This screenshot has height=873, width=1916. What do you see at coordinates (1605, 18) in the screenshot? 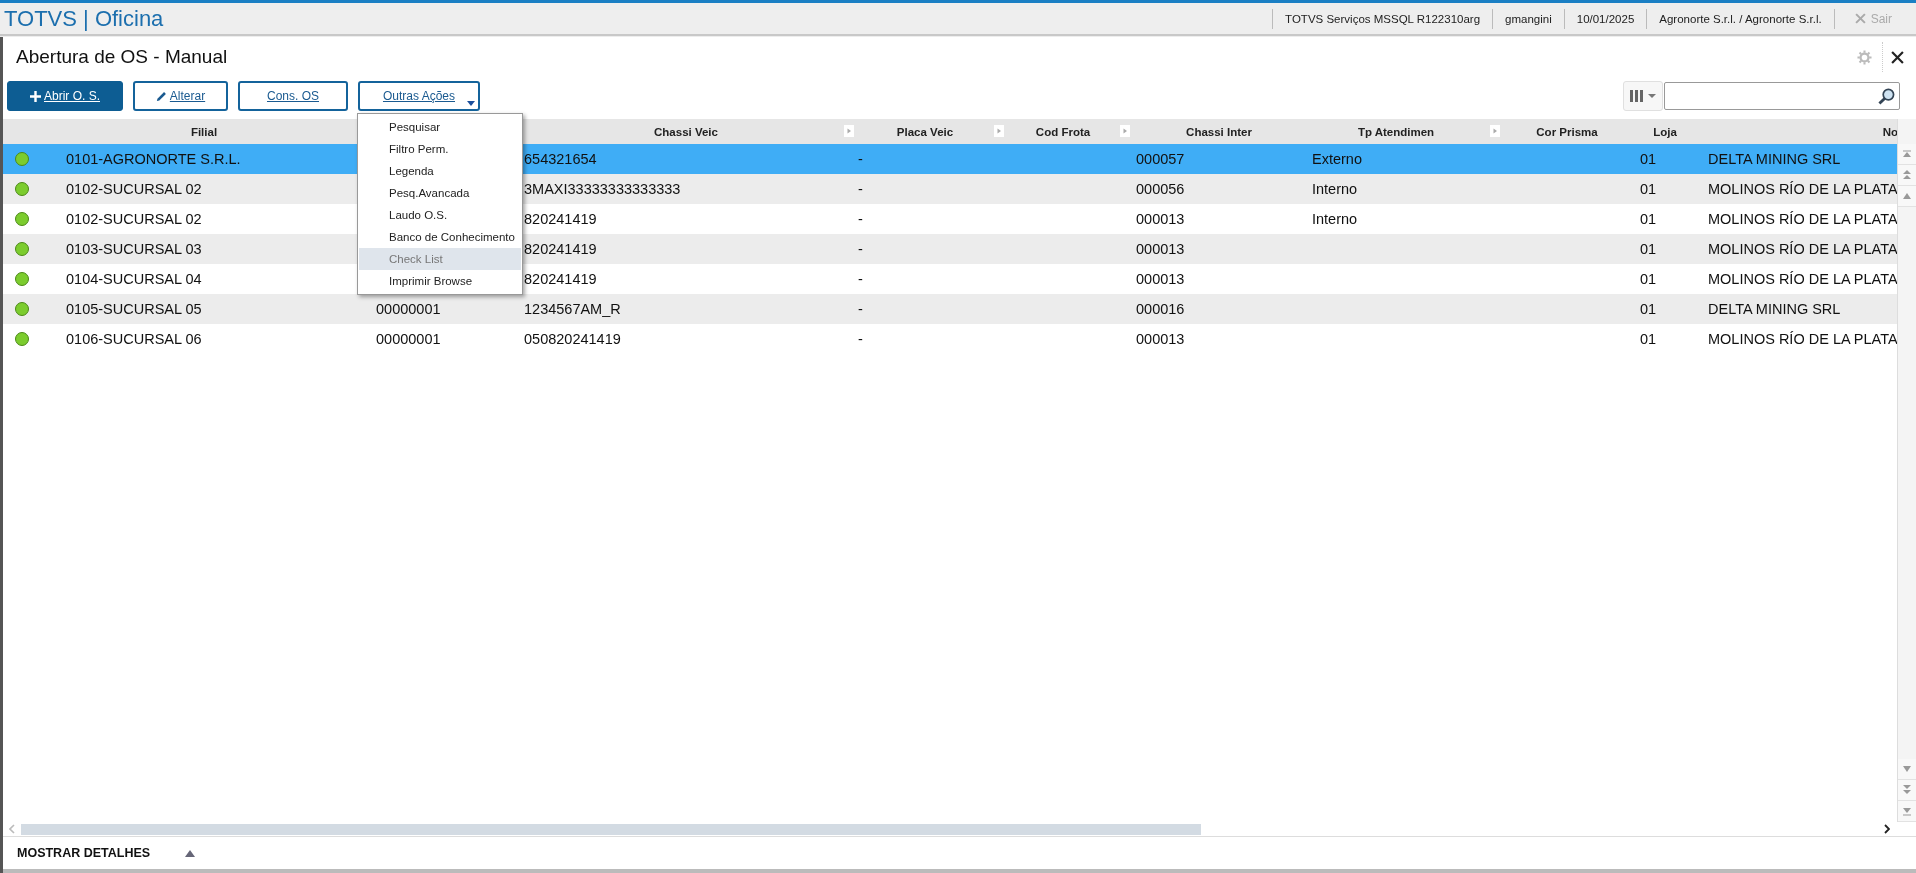
I see `status-text: 10/01/2025` at bounding box center [1605, 18].